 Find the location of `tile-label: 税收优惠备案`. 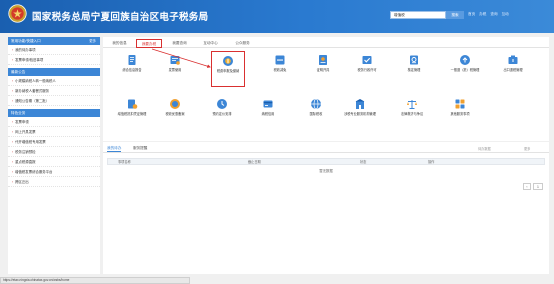

tile-label: 税收优惠备案 is located at coordinates (175, 114).